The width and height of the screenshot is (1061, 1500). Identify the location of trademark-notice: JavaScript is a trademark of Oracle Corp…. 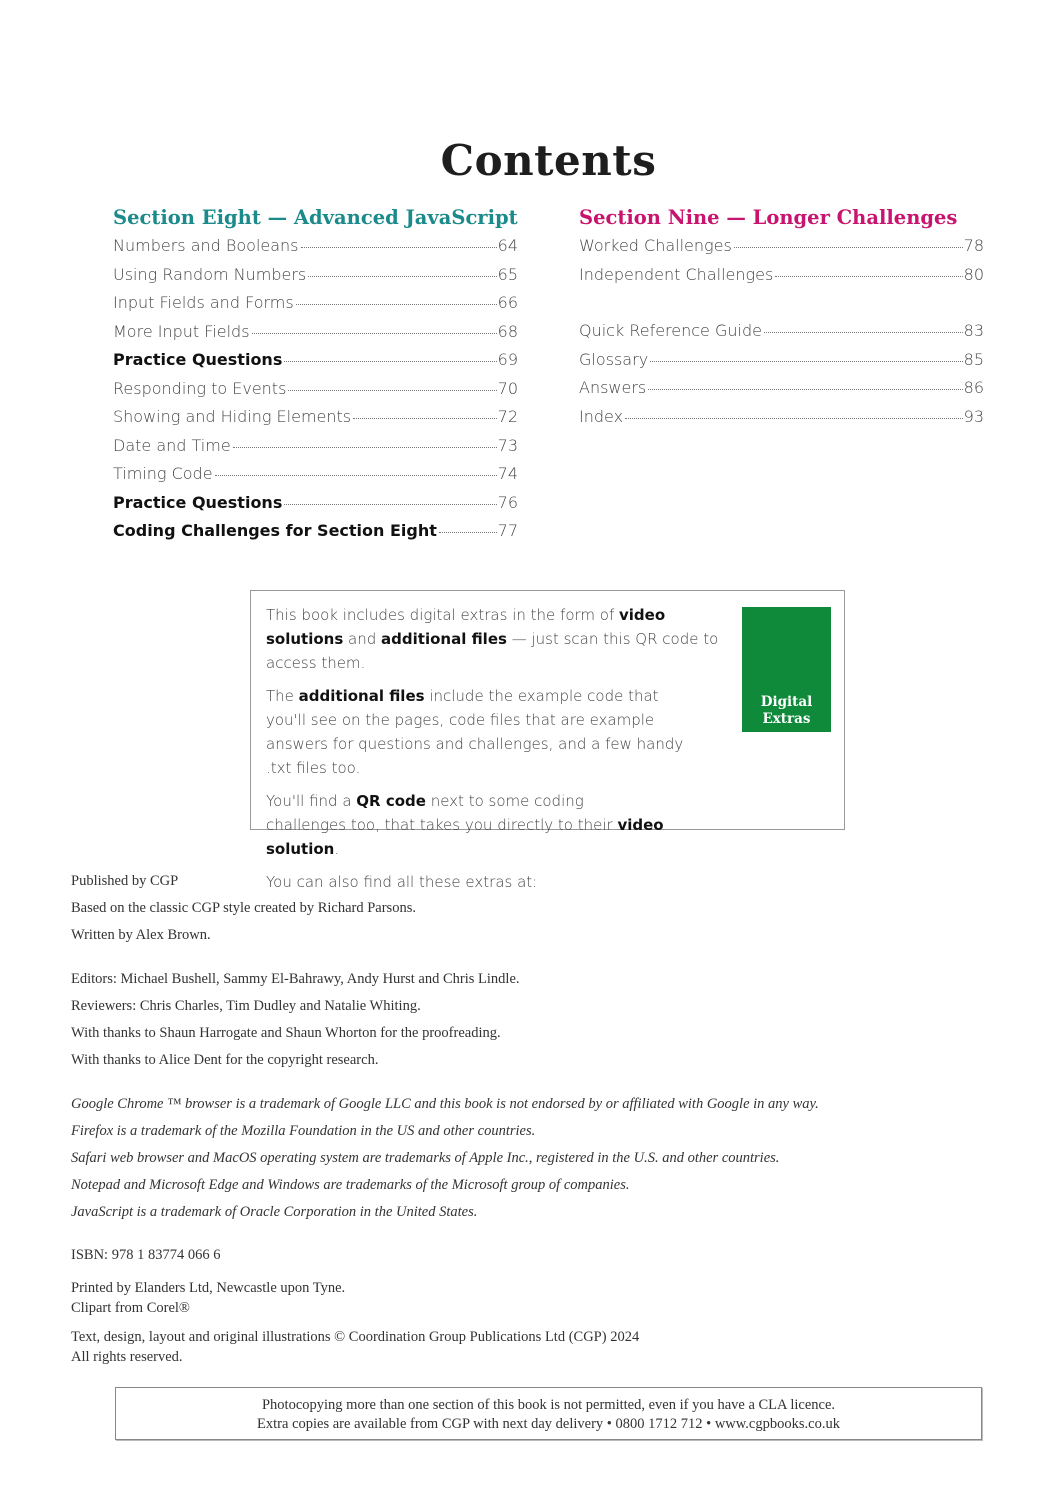
(274, 1212).